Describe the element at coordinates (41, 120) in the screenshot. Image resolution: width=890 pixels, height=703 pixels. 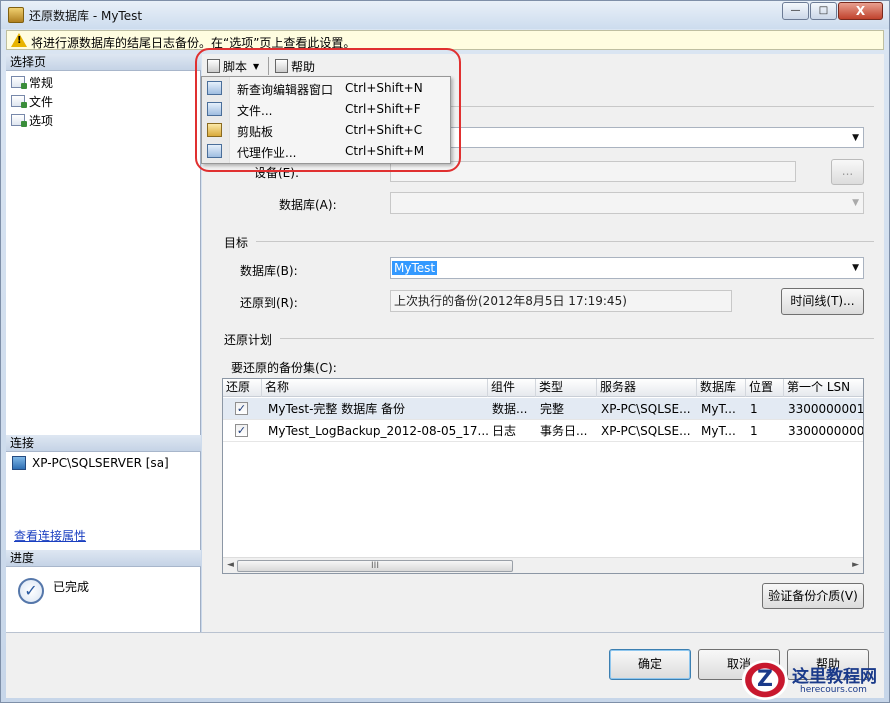
I see `nav-item-label: 选项` at that location.